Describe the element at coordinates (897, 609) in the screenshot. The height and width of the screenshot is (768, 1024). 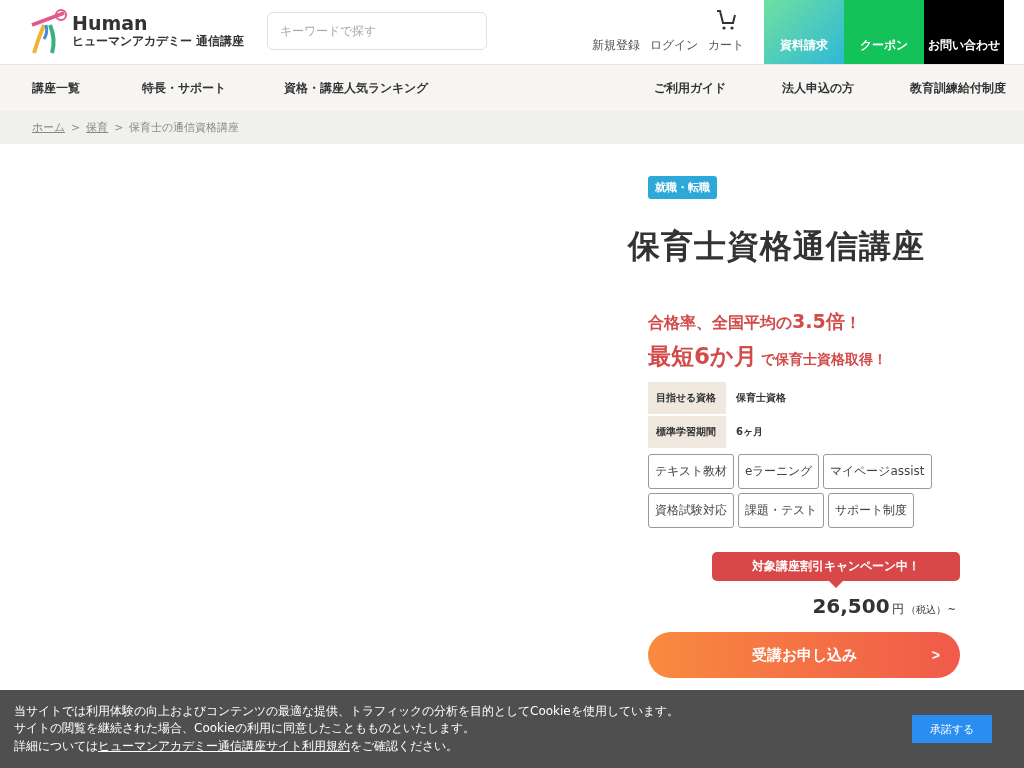
I see `price-currency: 円` at that location.